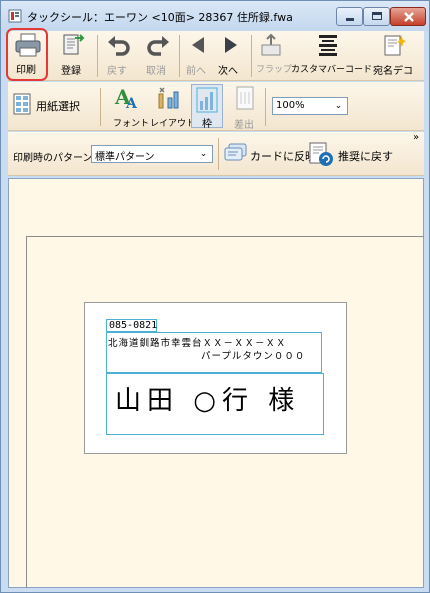  I want to click on name-field: 山田 ○行 様, so click(215, 404).